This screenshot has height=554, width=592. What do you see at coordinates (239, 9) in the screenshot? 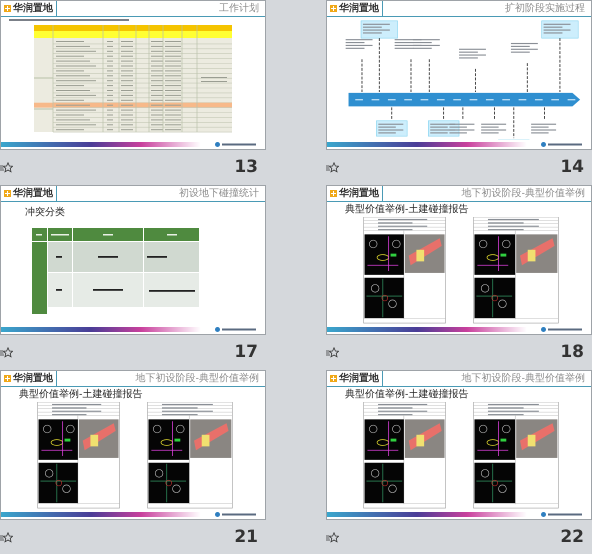
I see `slide-header-title: 工作计划` at bounding box center [239, 9].